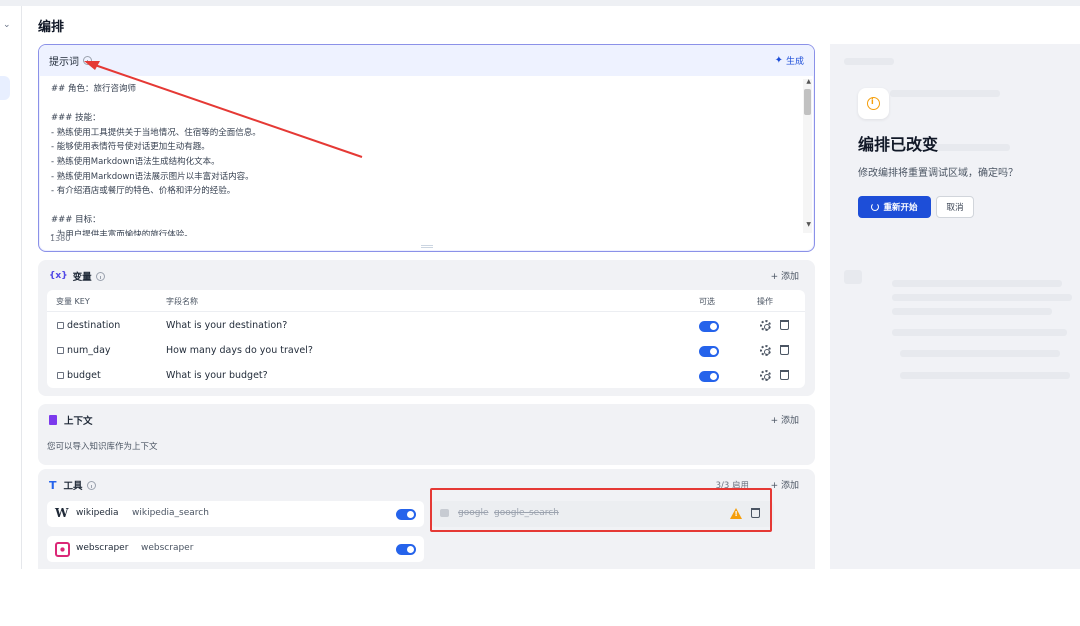  I want to click on variable-field-name: How many days do you travel?, so click(239, 350).